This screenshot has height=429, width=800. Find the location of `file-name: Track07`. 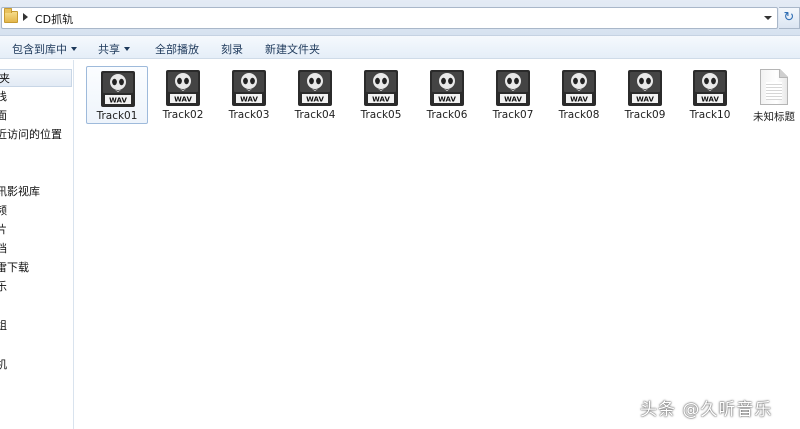

file-name: Track07 is located at coordinates (513, 115).